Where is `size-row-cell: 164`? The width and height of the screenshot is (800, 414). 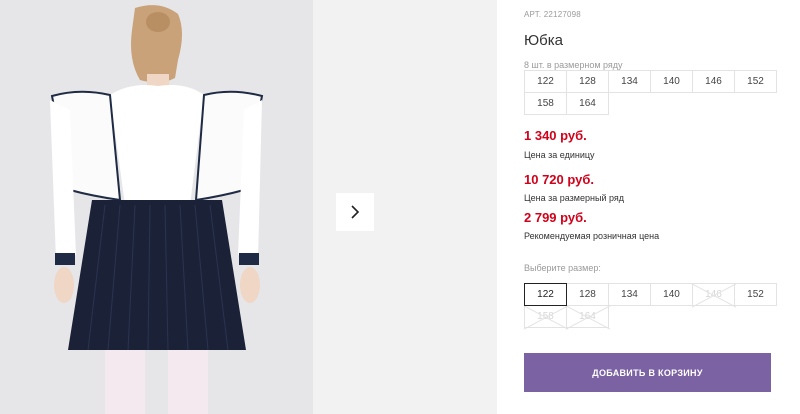
size-row-cell: 164 is located at coordinates (587, 103).